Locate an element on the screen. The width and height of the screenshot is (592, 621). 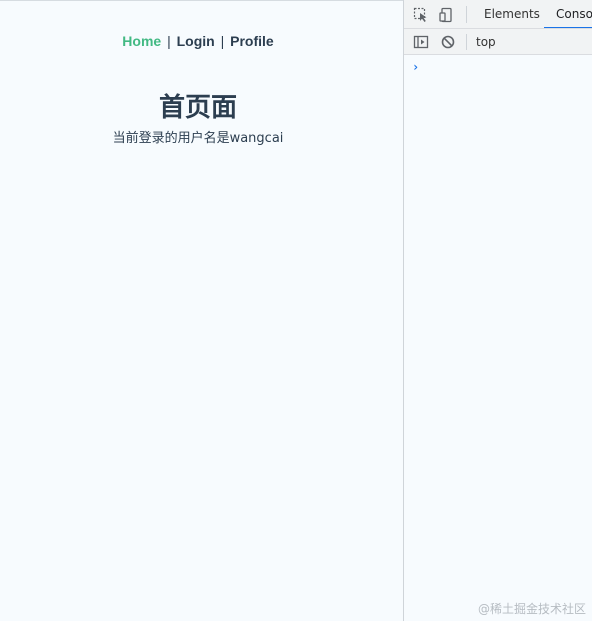
nav-link-profile: Profile is located at coordinates (252, 41).